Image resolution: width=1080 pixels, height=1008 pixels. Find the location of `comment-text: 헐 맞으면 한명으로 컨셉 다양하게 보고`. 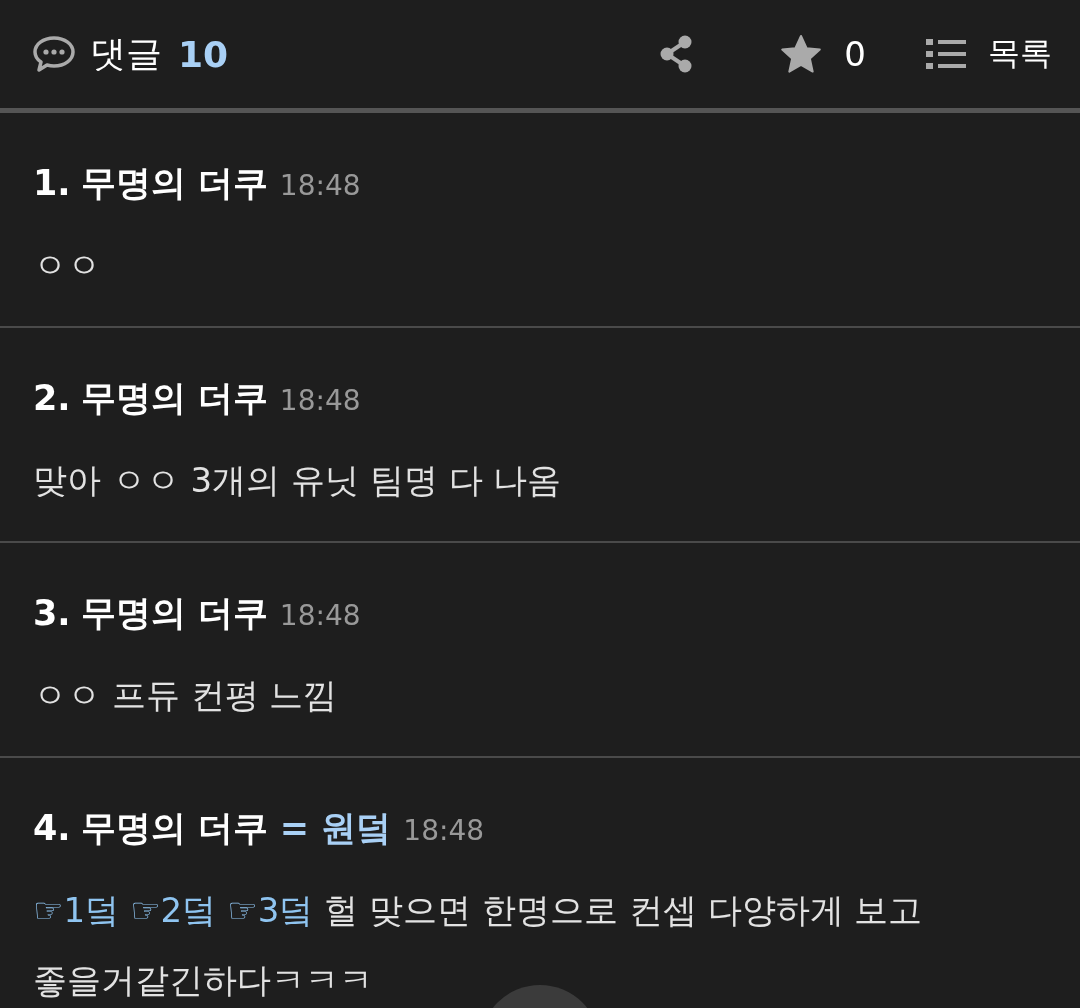

comment-text: 헐 맞으면 한명으로 컨셉 다양하게 보고 is located at coordinates (623, 910).